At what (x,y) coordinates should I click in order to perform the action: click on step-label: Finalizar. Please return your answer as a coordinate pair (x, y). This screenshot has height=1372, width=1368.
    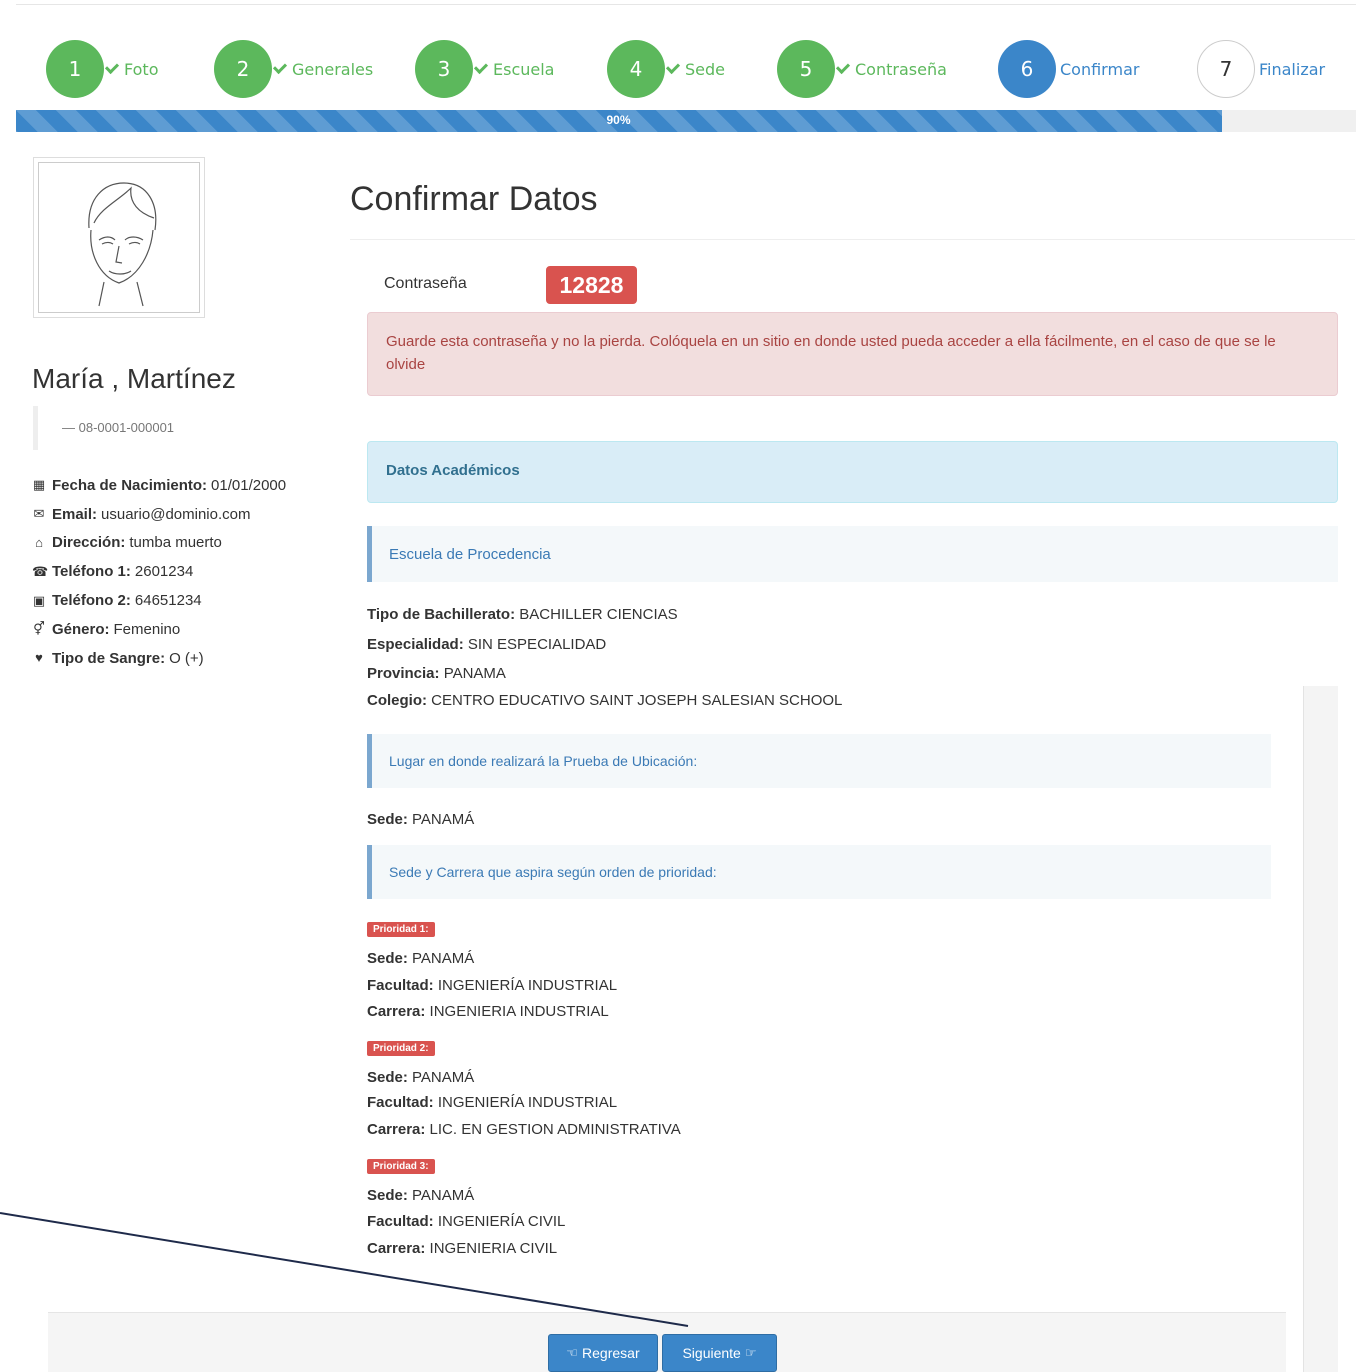
    Looking at the image, I should click on (1292, 69).